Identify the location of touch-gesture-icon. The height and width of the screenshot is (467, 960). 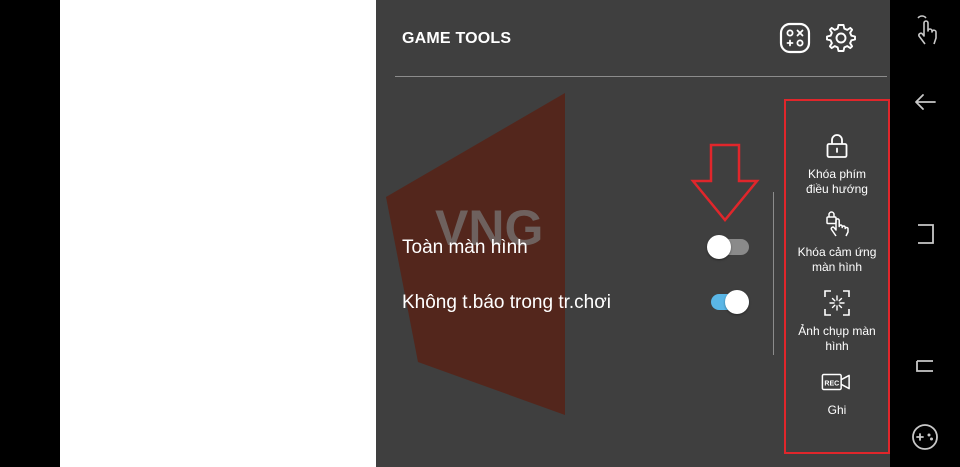
(925, 30).